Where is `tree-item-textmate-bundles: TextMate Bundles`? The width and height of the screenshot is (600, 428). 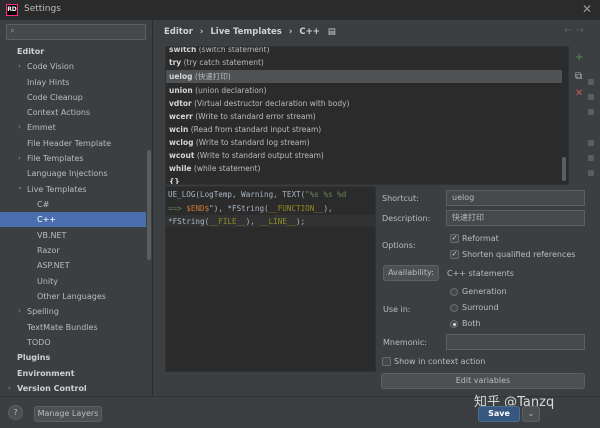 tree-item-textmate-bundles: TextMate Bundles is located at coordinates (62, 327).